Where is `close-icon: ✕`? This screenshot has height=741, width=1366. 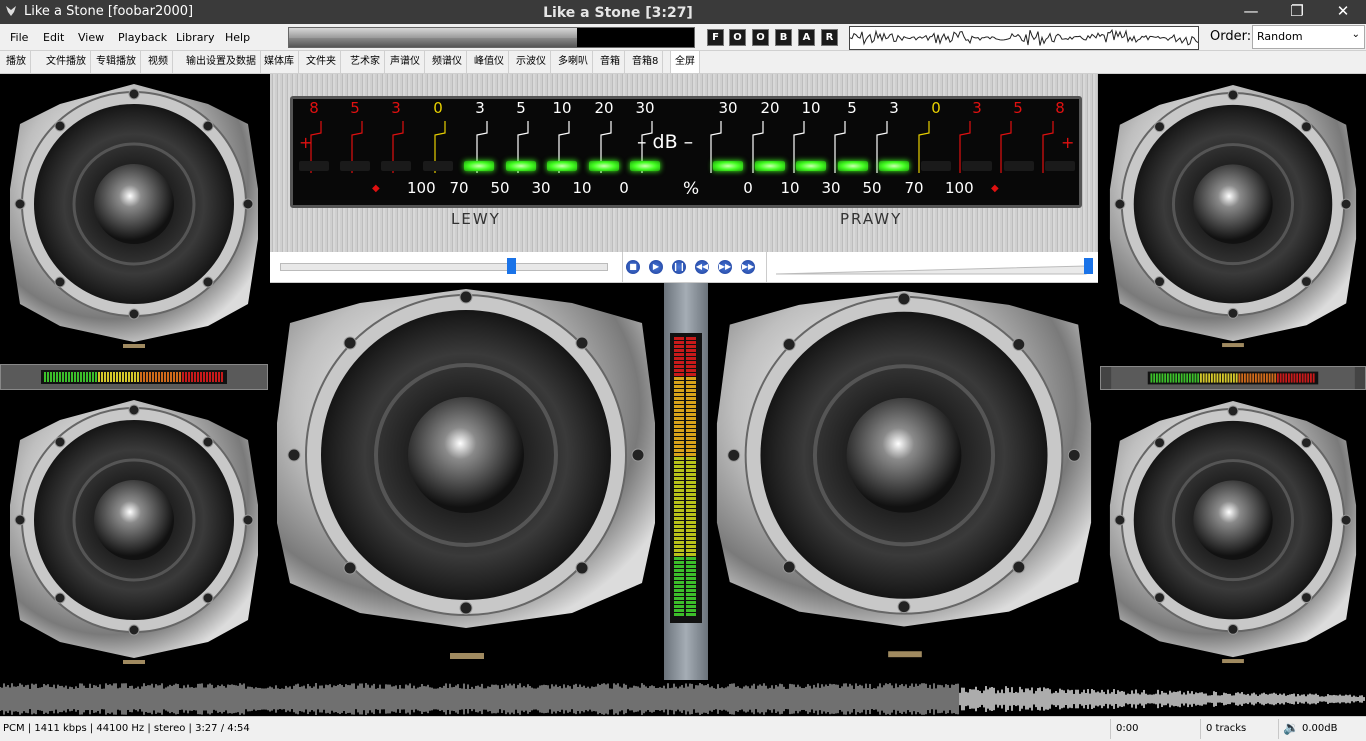 close-icon: ✕ is located at coordinates (1343, 11).